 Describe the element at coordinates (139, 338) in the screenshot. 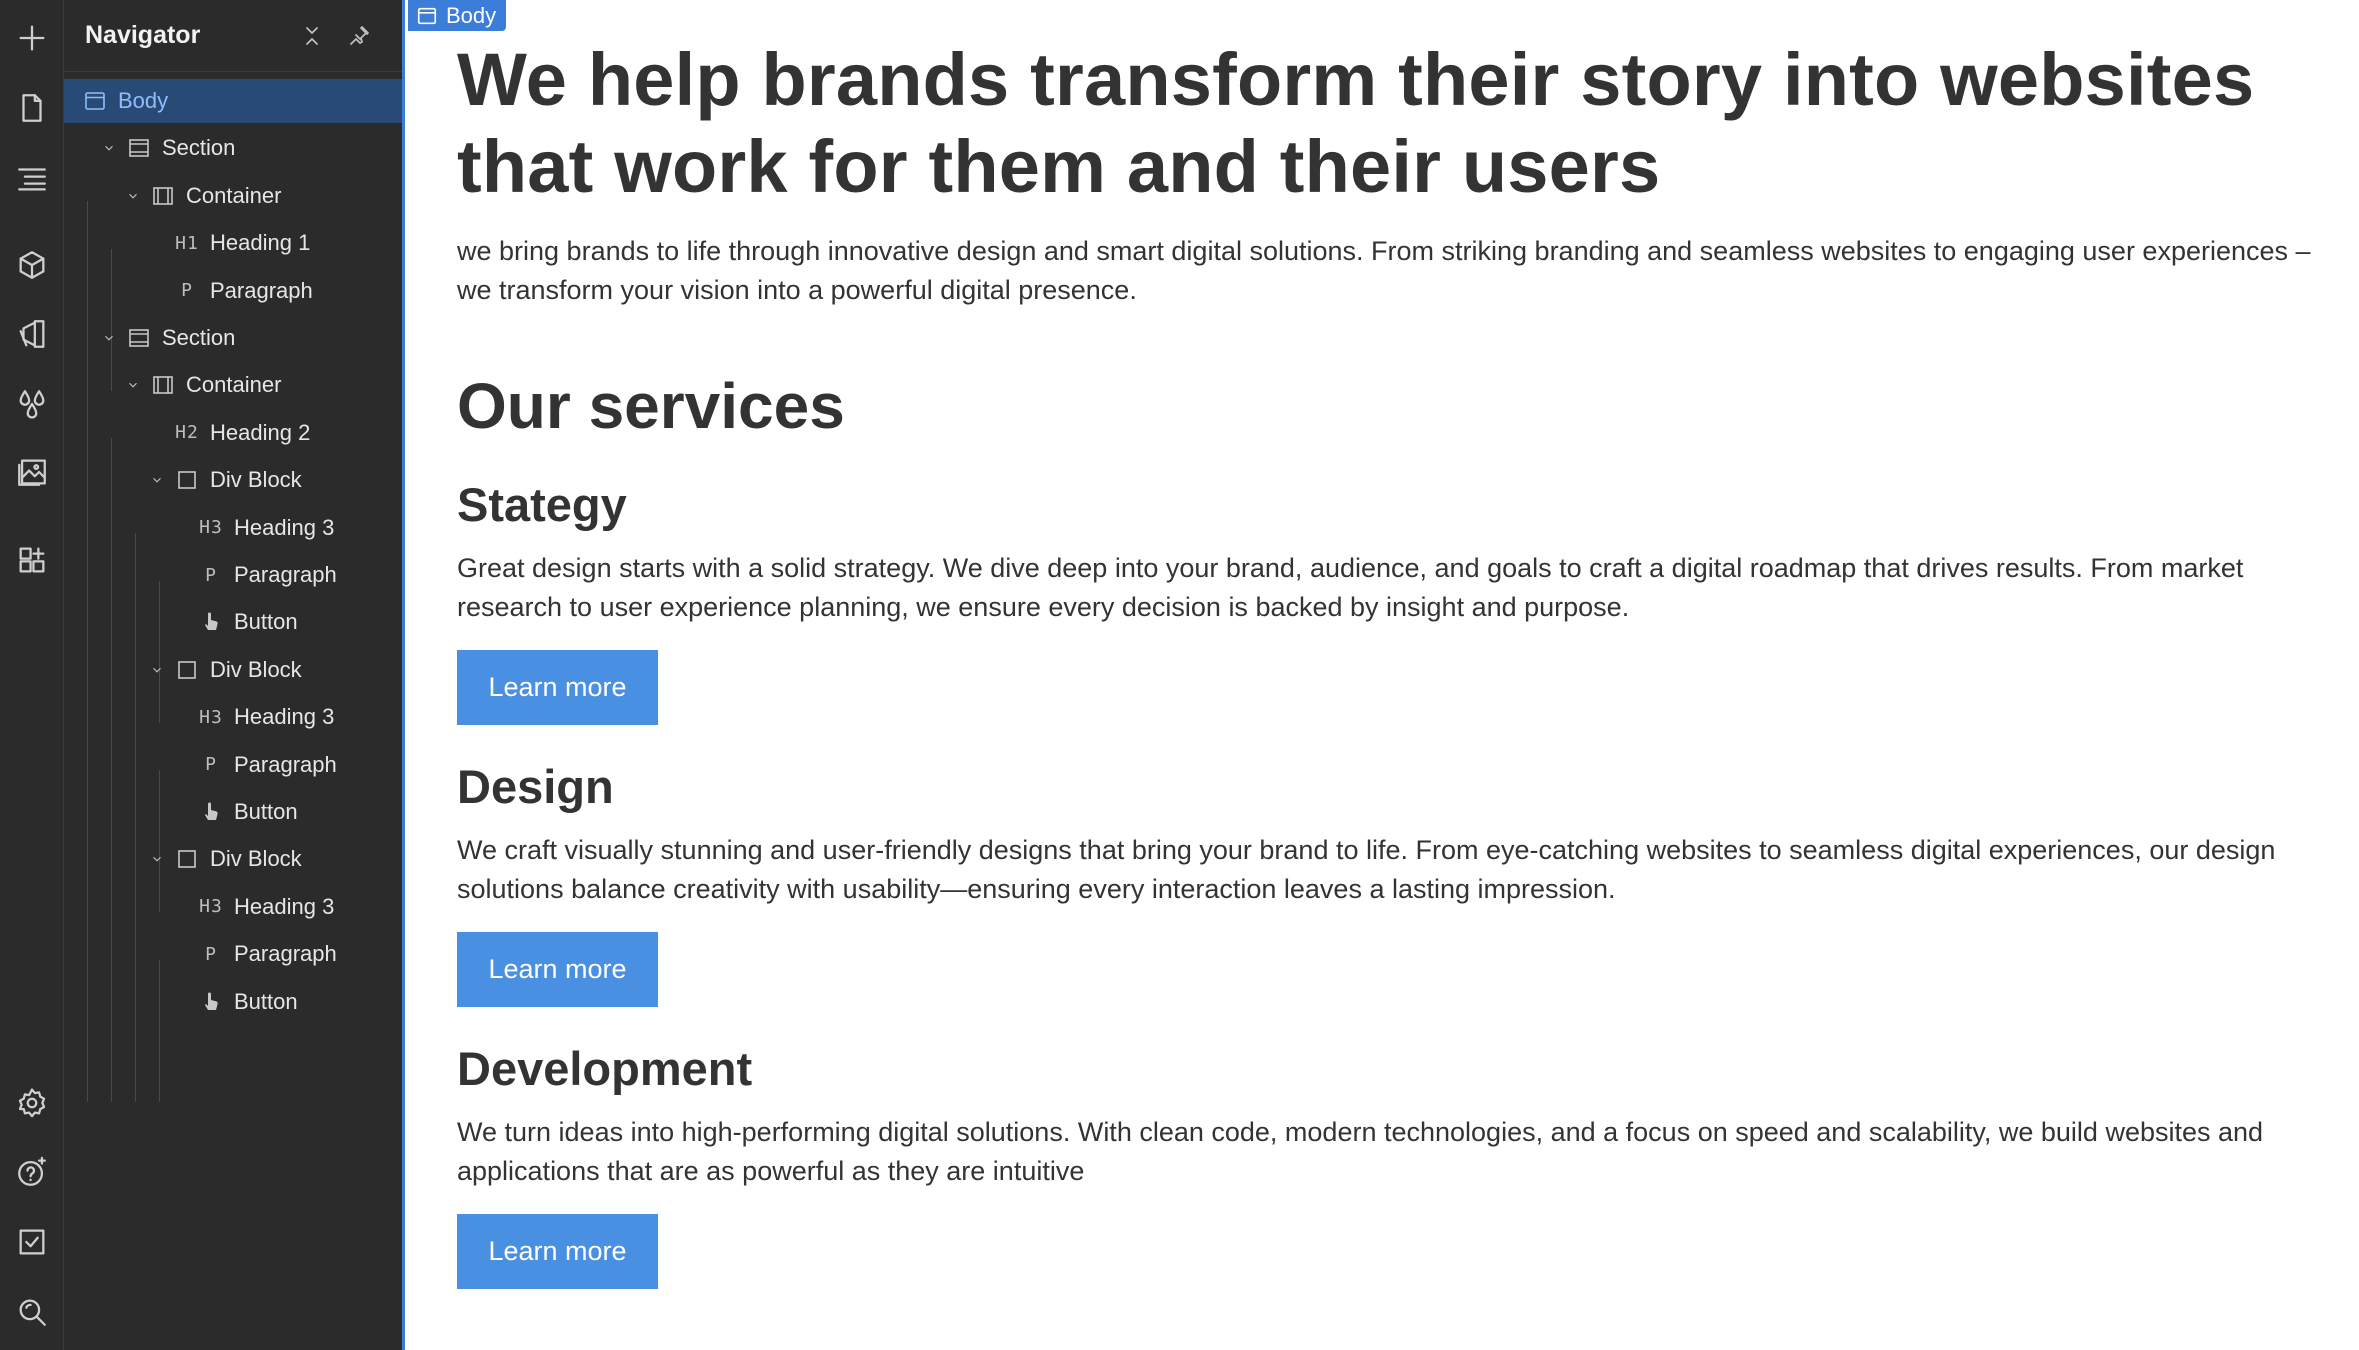

I see `section-icon` at that location.